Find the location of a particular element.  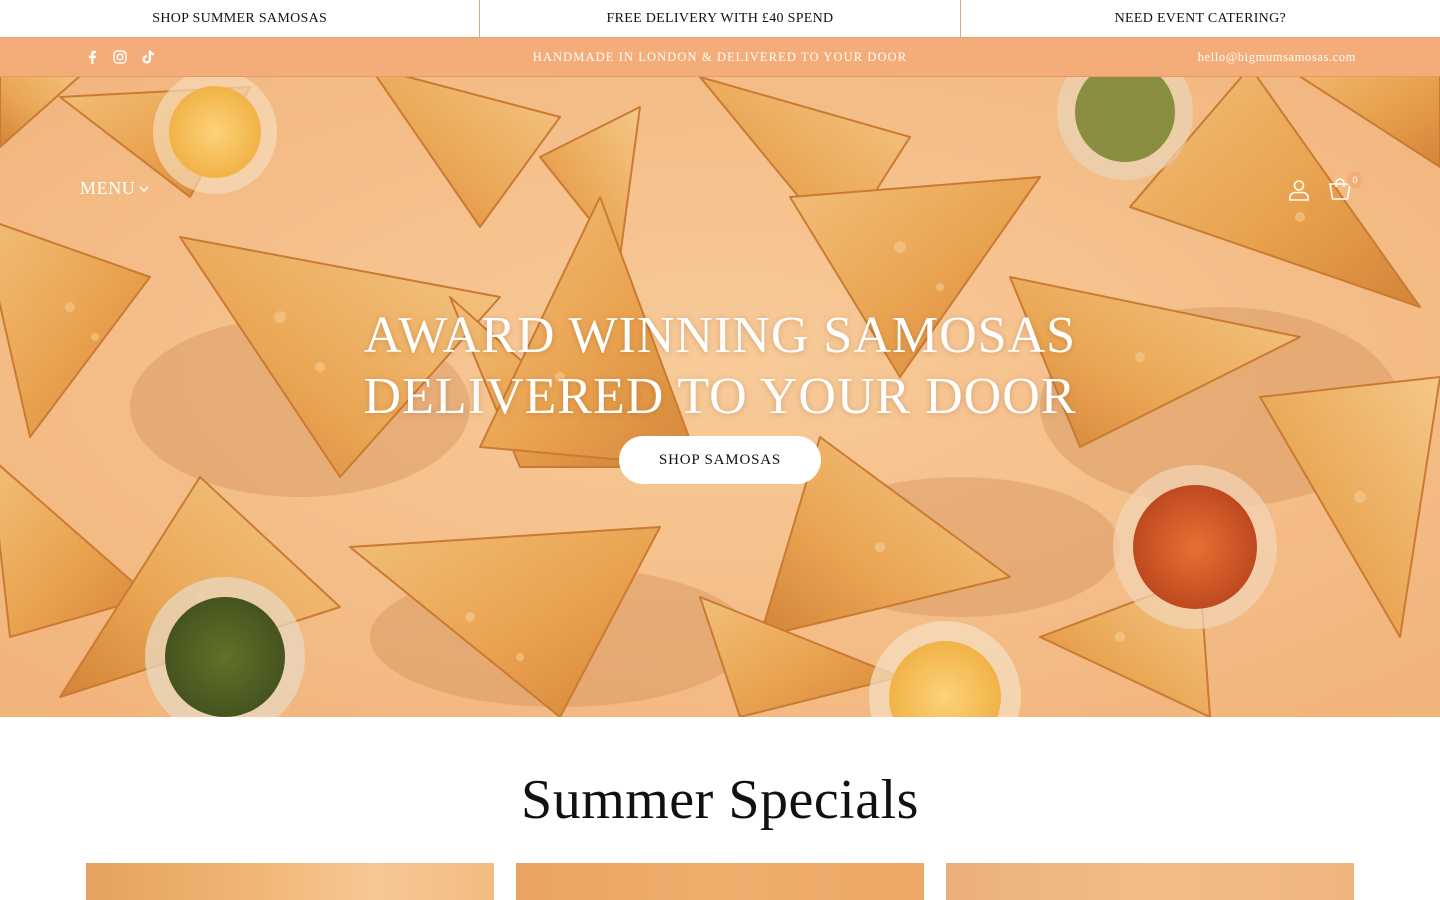

menu-label: MENU is located at coordinates (108, 188).